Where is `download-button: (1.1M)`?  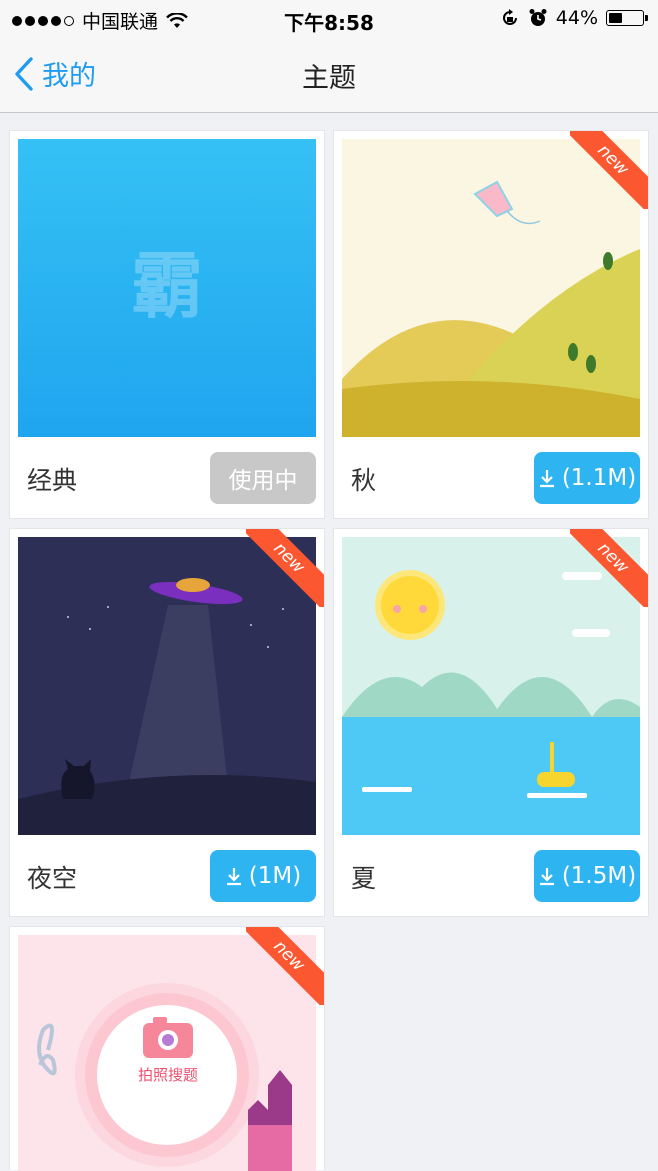
download-button: (1.1M) is located at coordinates (587, 478).